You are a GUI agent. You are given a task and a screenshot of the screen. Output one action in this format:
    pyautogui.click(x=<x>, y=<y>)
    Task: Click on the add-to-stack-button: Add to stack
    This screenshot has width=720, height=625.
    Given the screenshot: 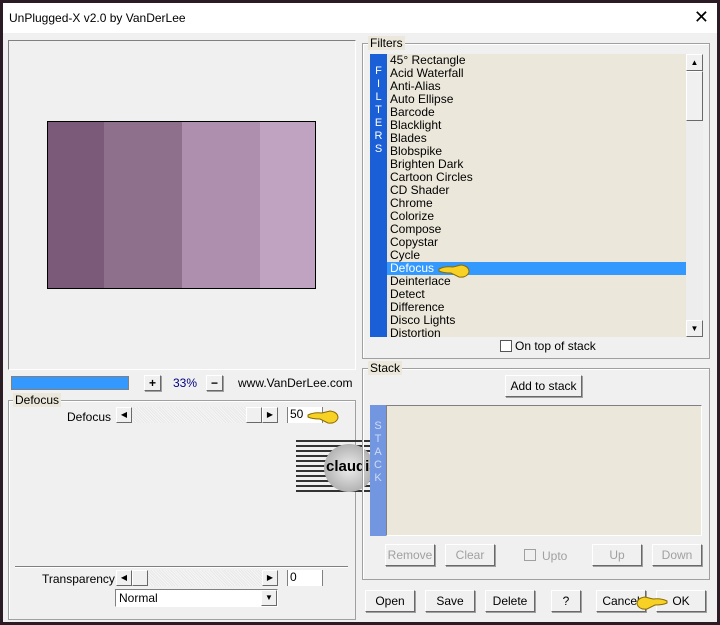 What is the action you would take?
    pyautogui.click(x=543, y=386)
    